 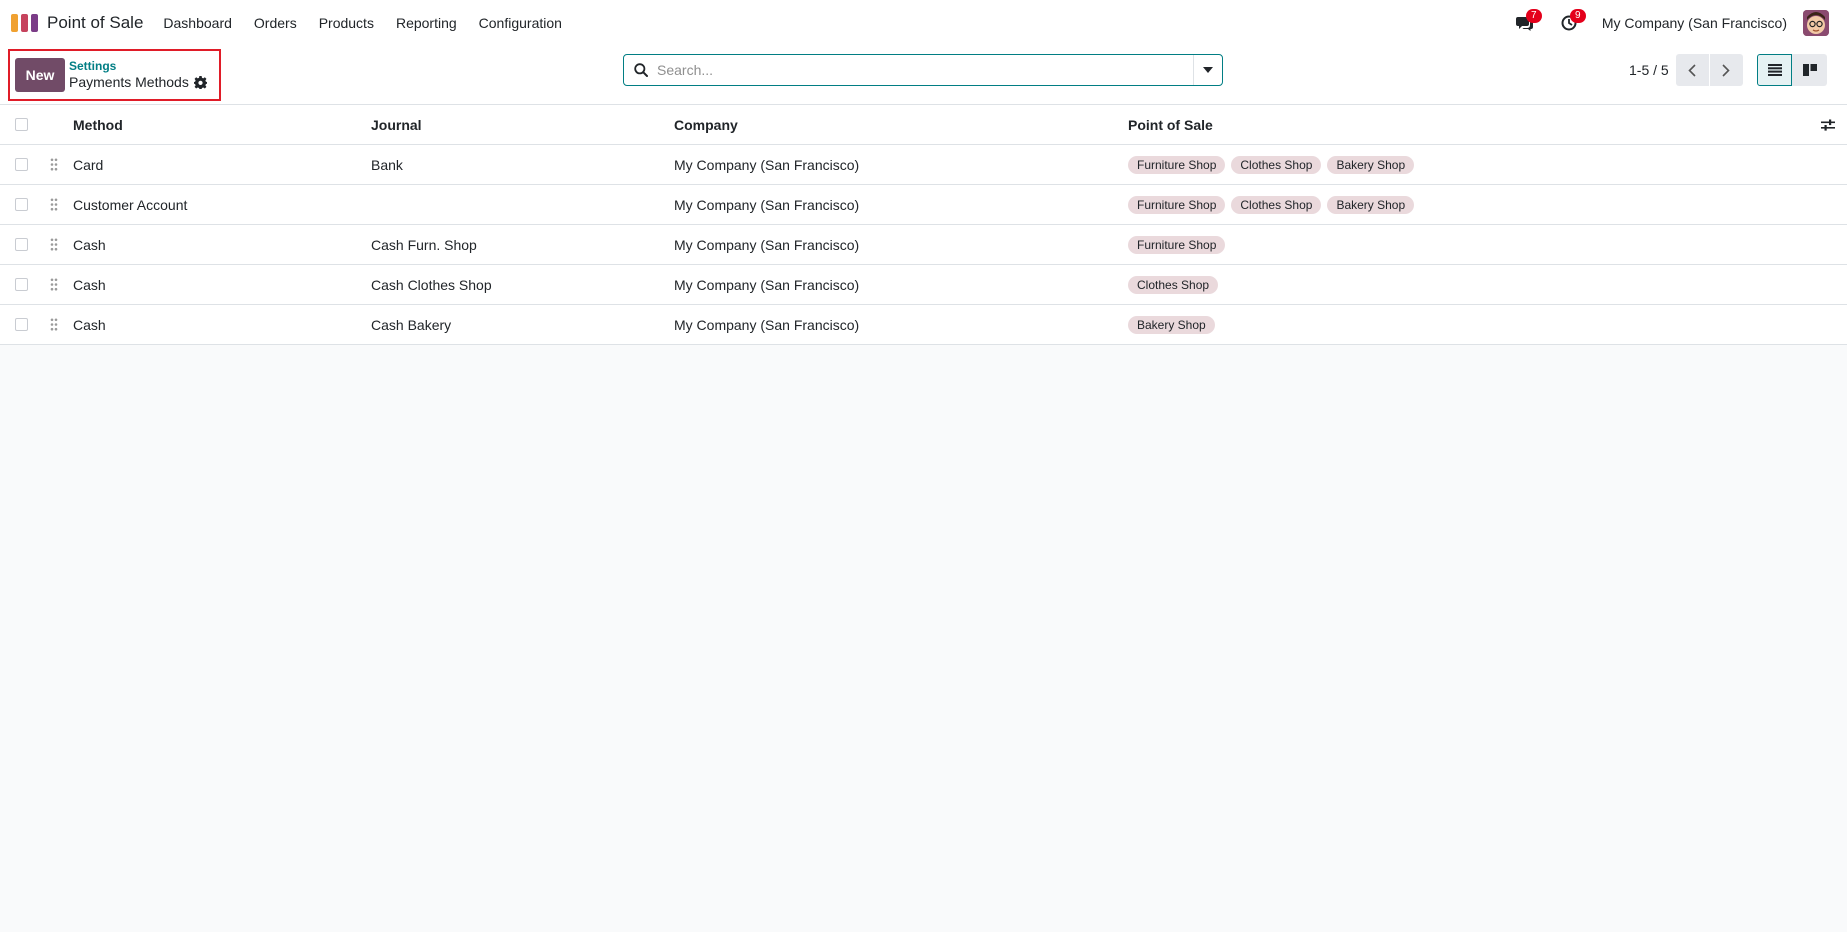 What do you see at coordinates (520, 23) in the screenshot?
I see `menu-configuration: Configuration` at bounding box center [520, 23].